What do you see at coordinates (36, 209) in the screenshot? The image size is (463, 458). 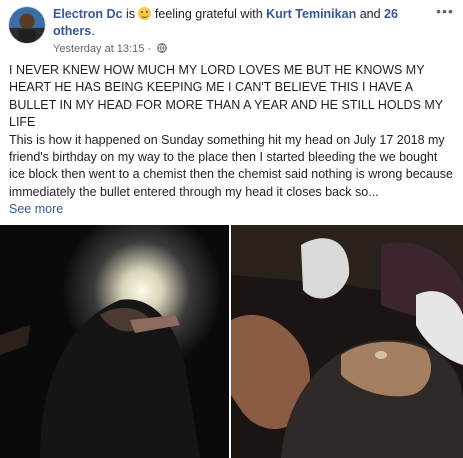 I see `see-more-link: See more` at bounding box center [36, 209].